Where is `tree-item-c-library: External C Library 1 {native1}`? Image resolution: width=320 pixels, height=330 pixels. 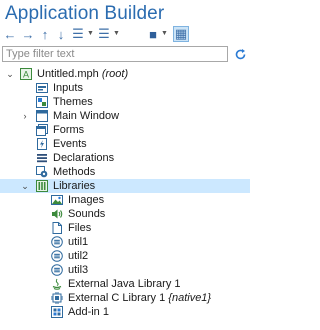 tree-item-c-library: External C Library 1 {native1} is located at coordinates (125, 298).